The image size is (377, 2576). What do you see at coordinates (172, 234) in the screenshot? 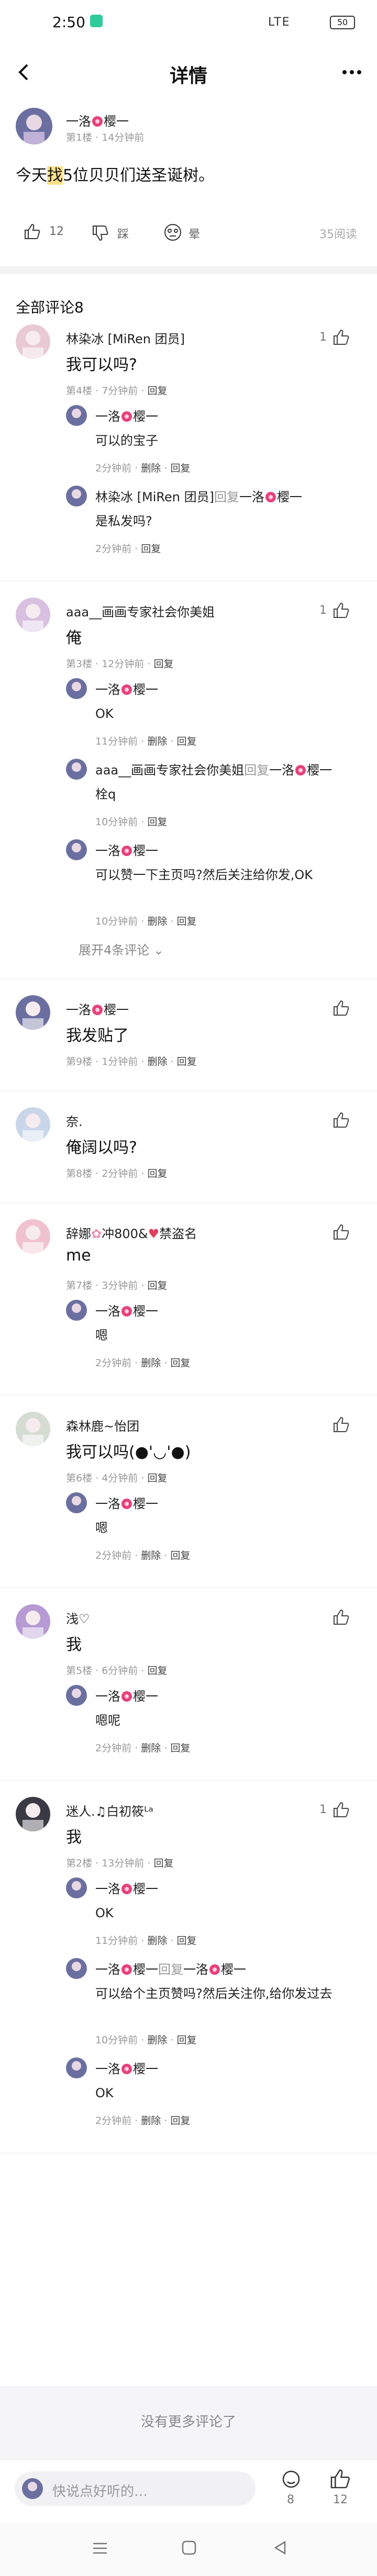
I see `meh-icon` at bounding box center [172, 234].